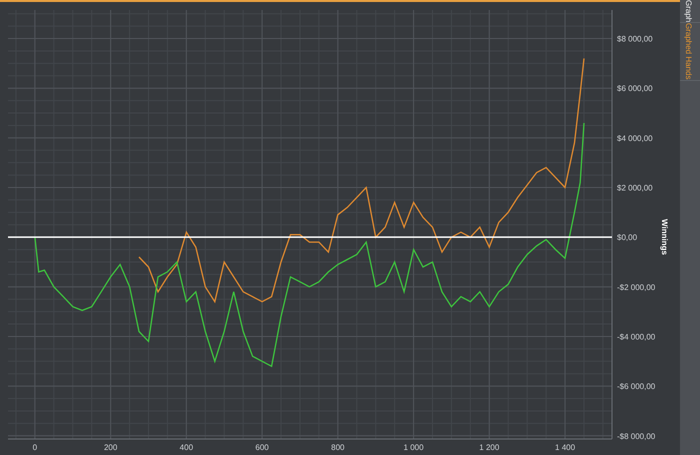  I want to click on axis-label: -$4 000,00, so click(636, 337).